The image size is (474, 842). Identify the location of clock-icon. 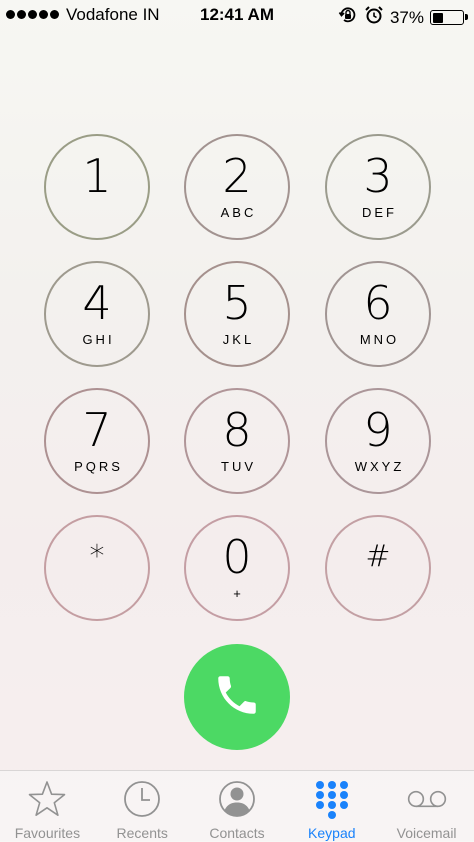
(142, 799).